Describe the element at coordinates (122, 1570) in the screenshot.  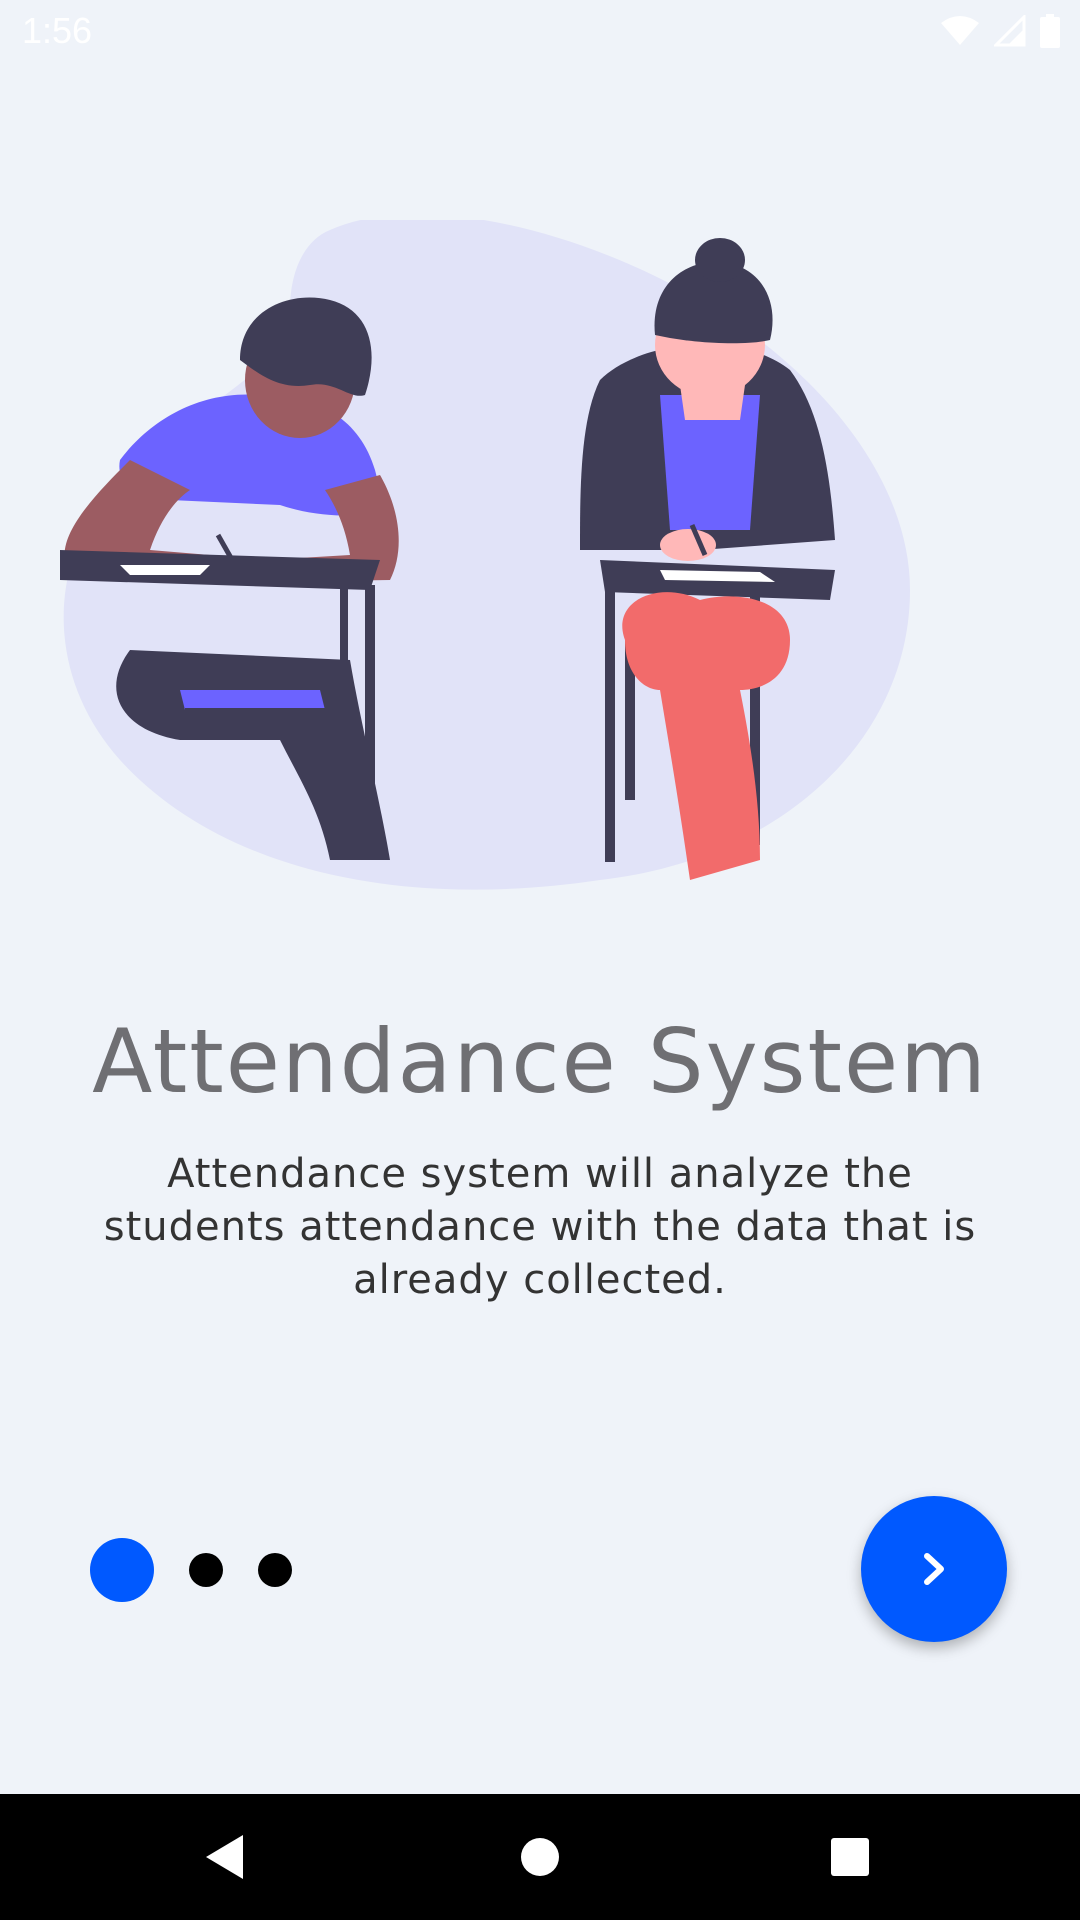
I see `page-indicator-dot-active` at that location.